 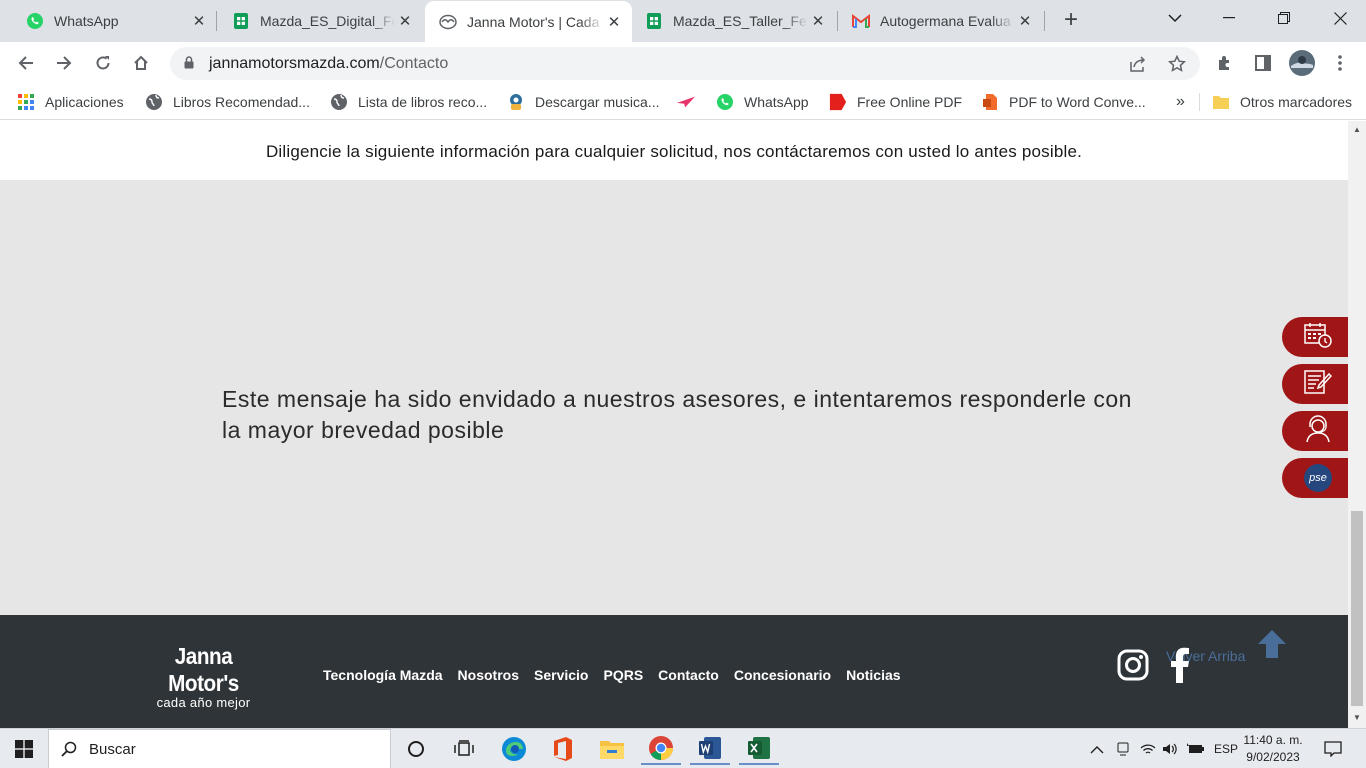 I want to click on footer-link-nosotros: Nosotros, so click(x=488, y=675).